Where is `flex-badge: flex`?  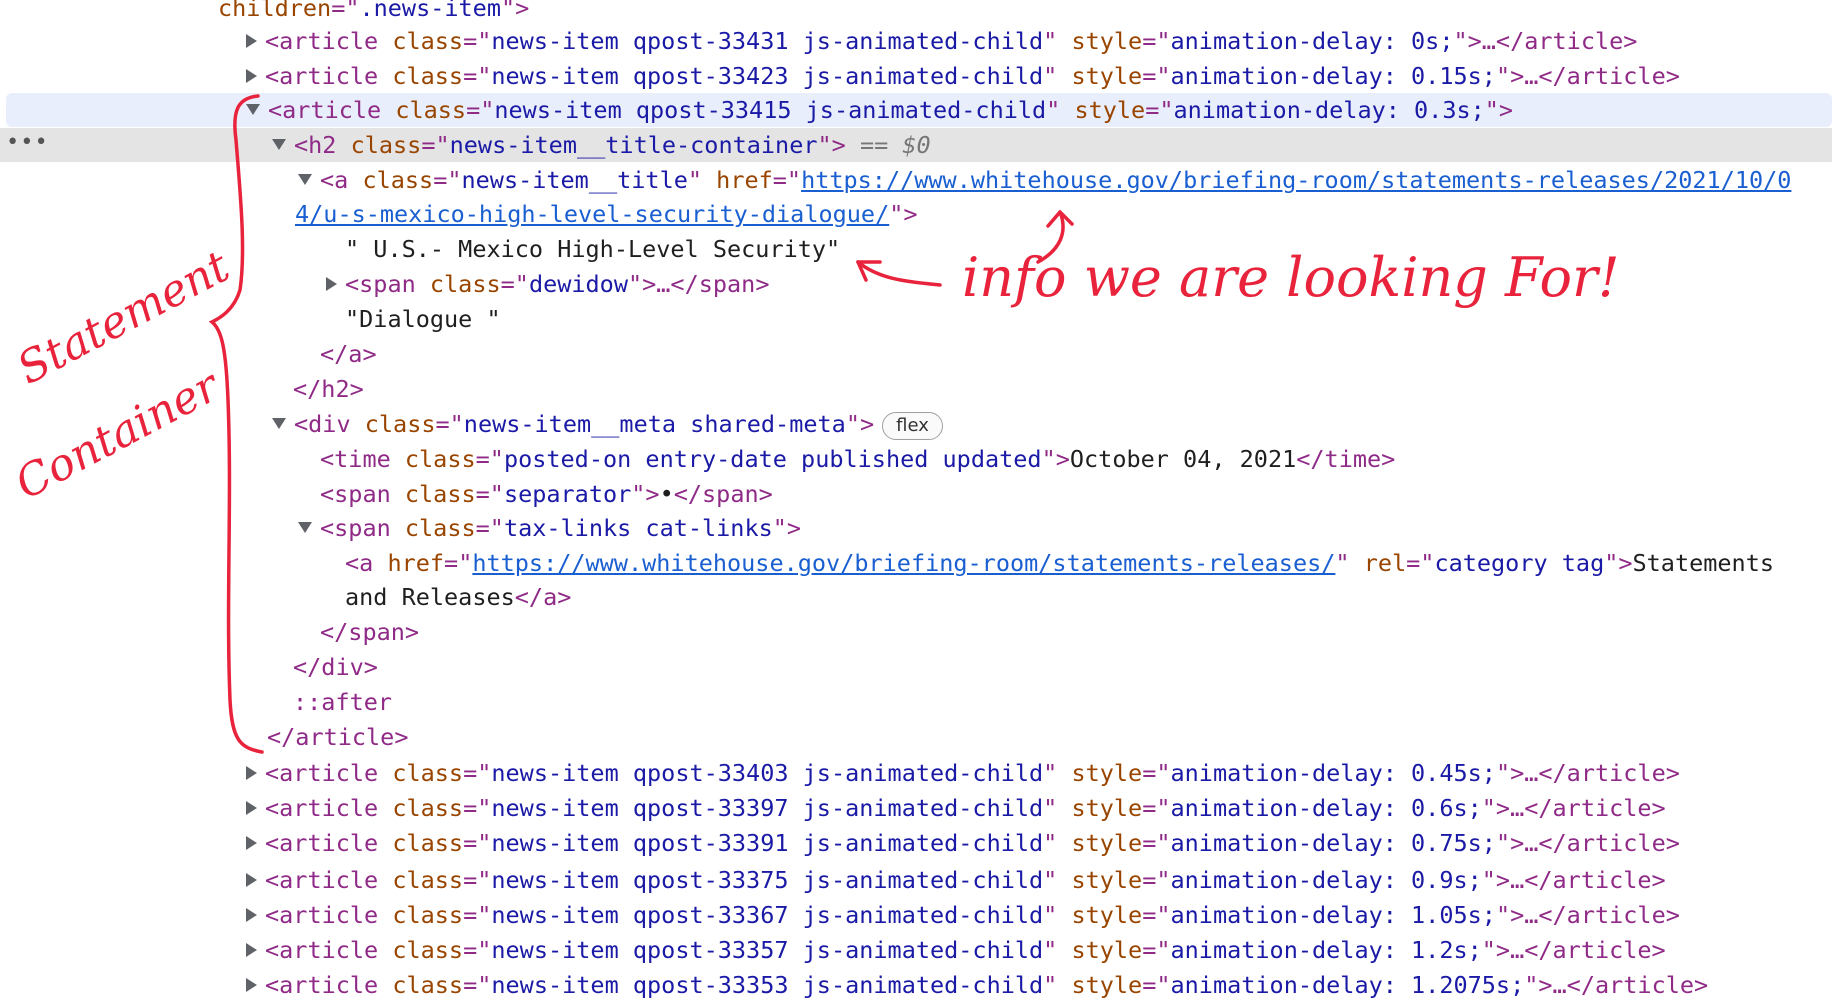
flex-badge: flex is located at coordinates (912, 425).